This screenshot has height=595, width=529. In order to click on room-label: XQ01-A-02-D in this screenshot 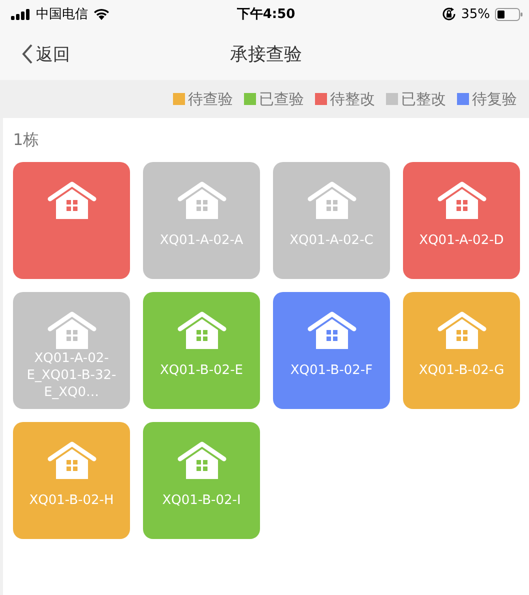, I will do `click(461, 240)`.